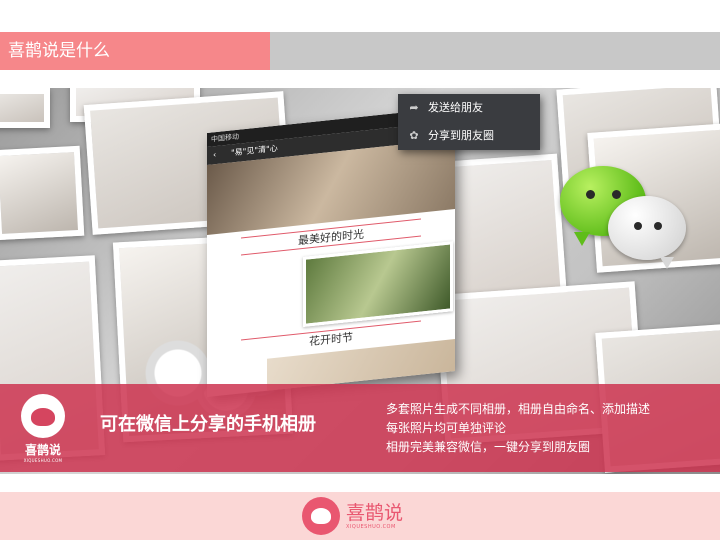 This screenshot has width=720, height=540. Describe the element at coordinates (371, 527) in the screenshot. I see `footer-brand-url: XIQUESHUO.COM` at that location.